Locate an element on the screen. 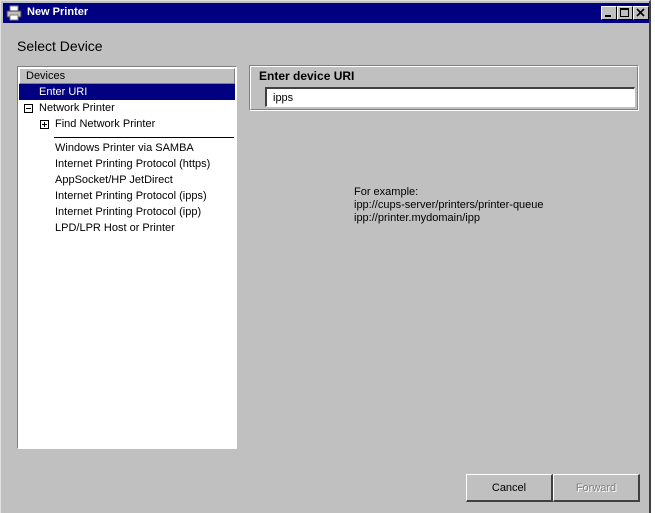  forward-button: Forward is located at coordinates (596, 488).